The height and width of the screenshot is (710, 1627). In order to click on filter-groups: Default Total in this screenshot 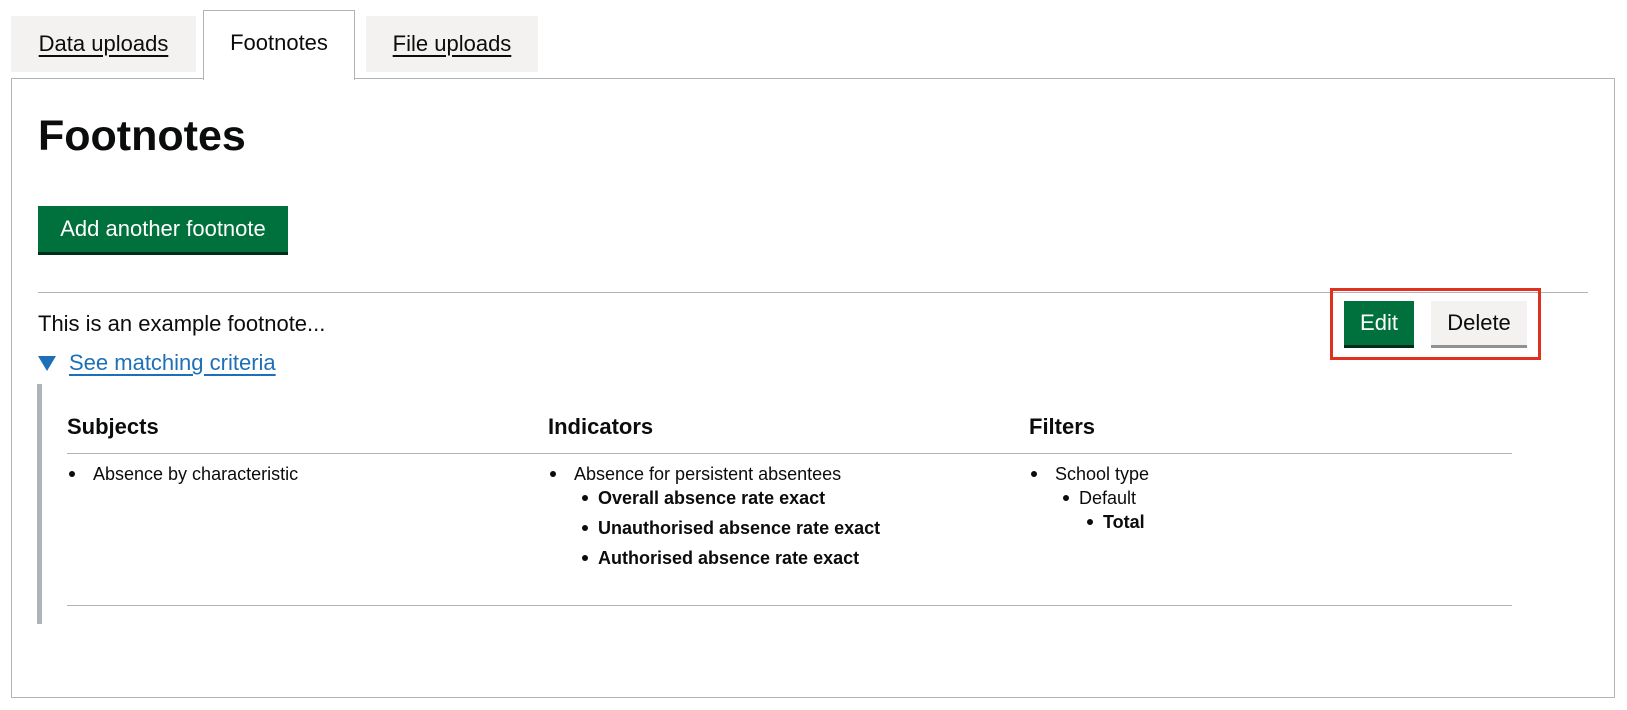, I will do `click(1277, 510)`.